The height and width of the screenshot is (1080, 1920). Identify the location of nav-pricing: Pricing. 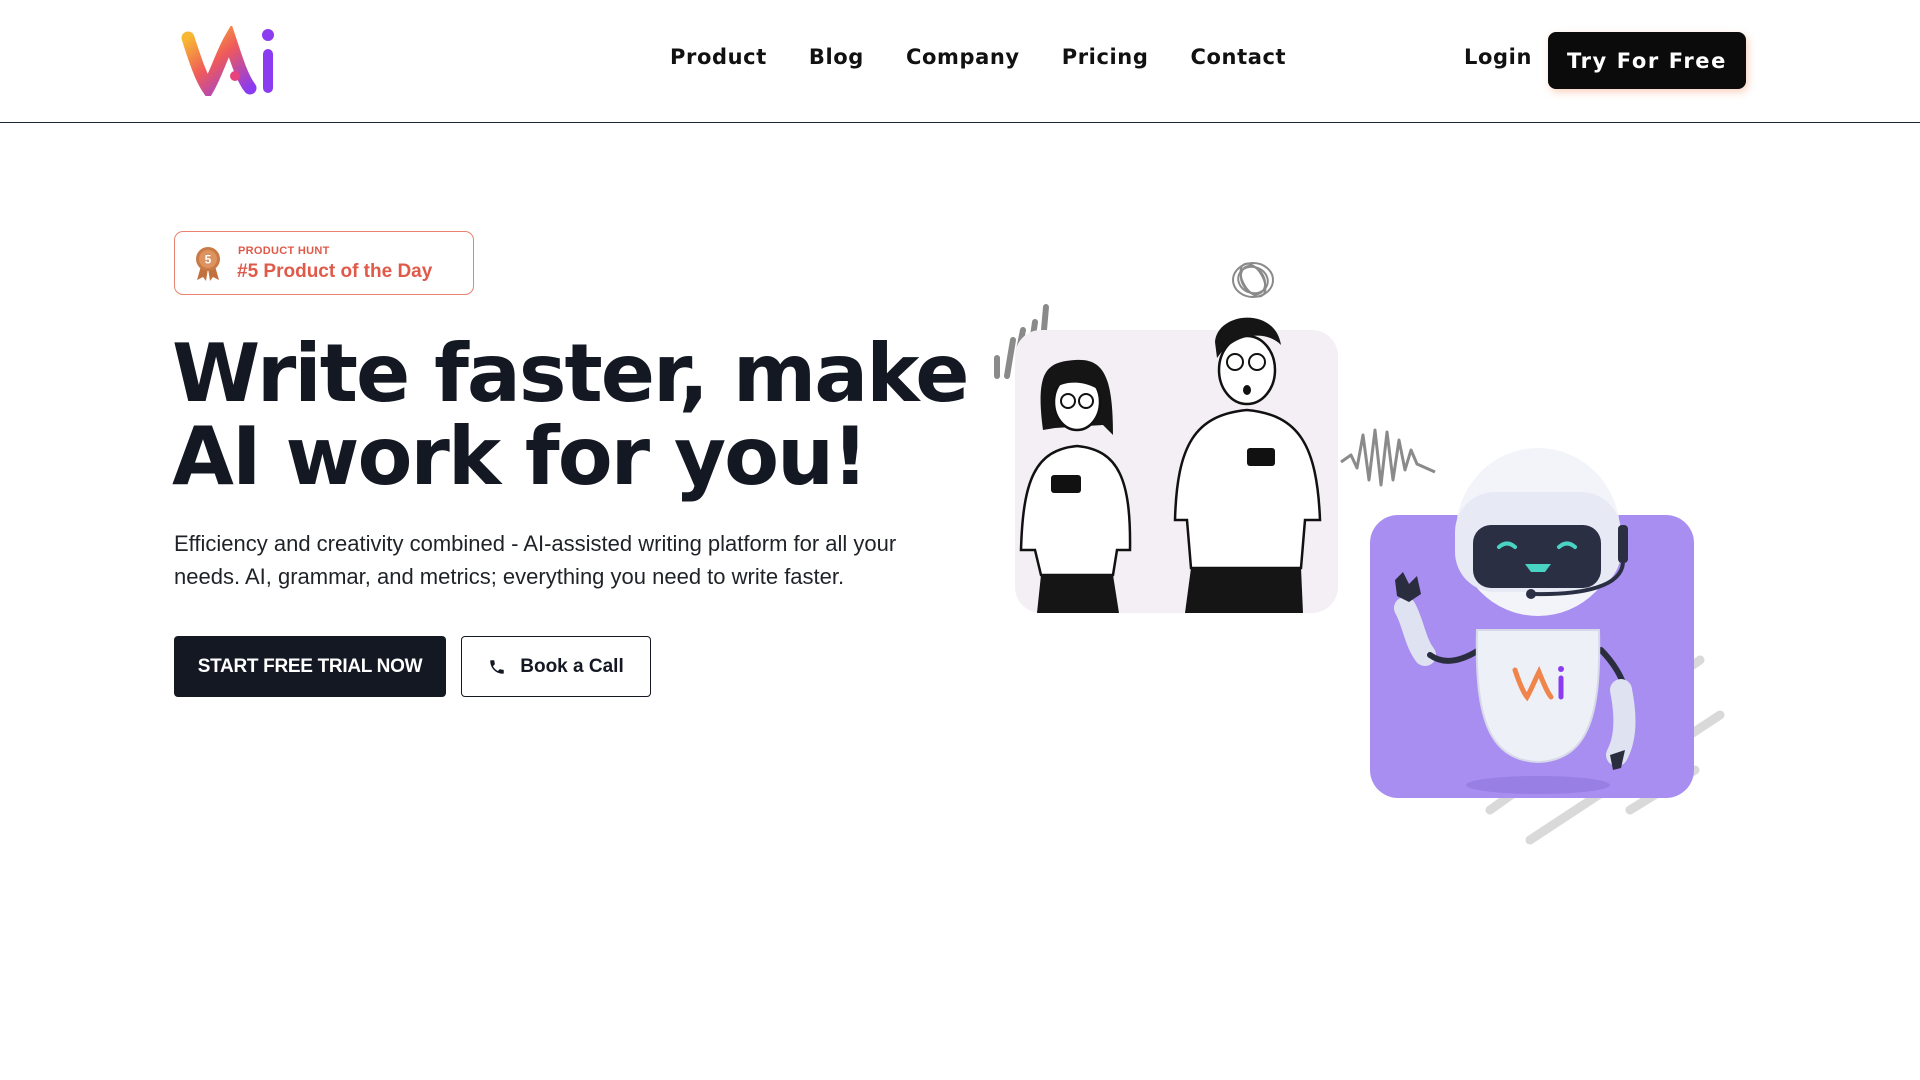
(1105, 57).